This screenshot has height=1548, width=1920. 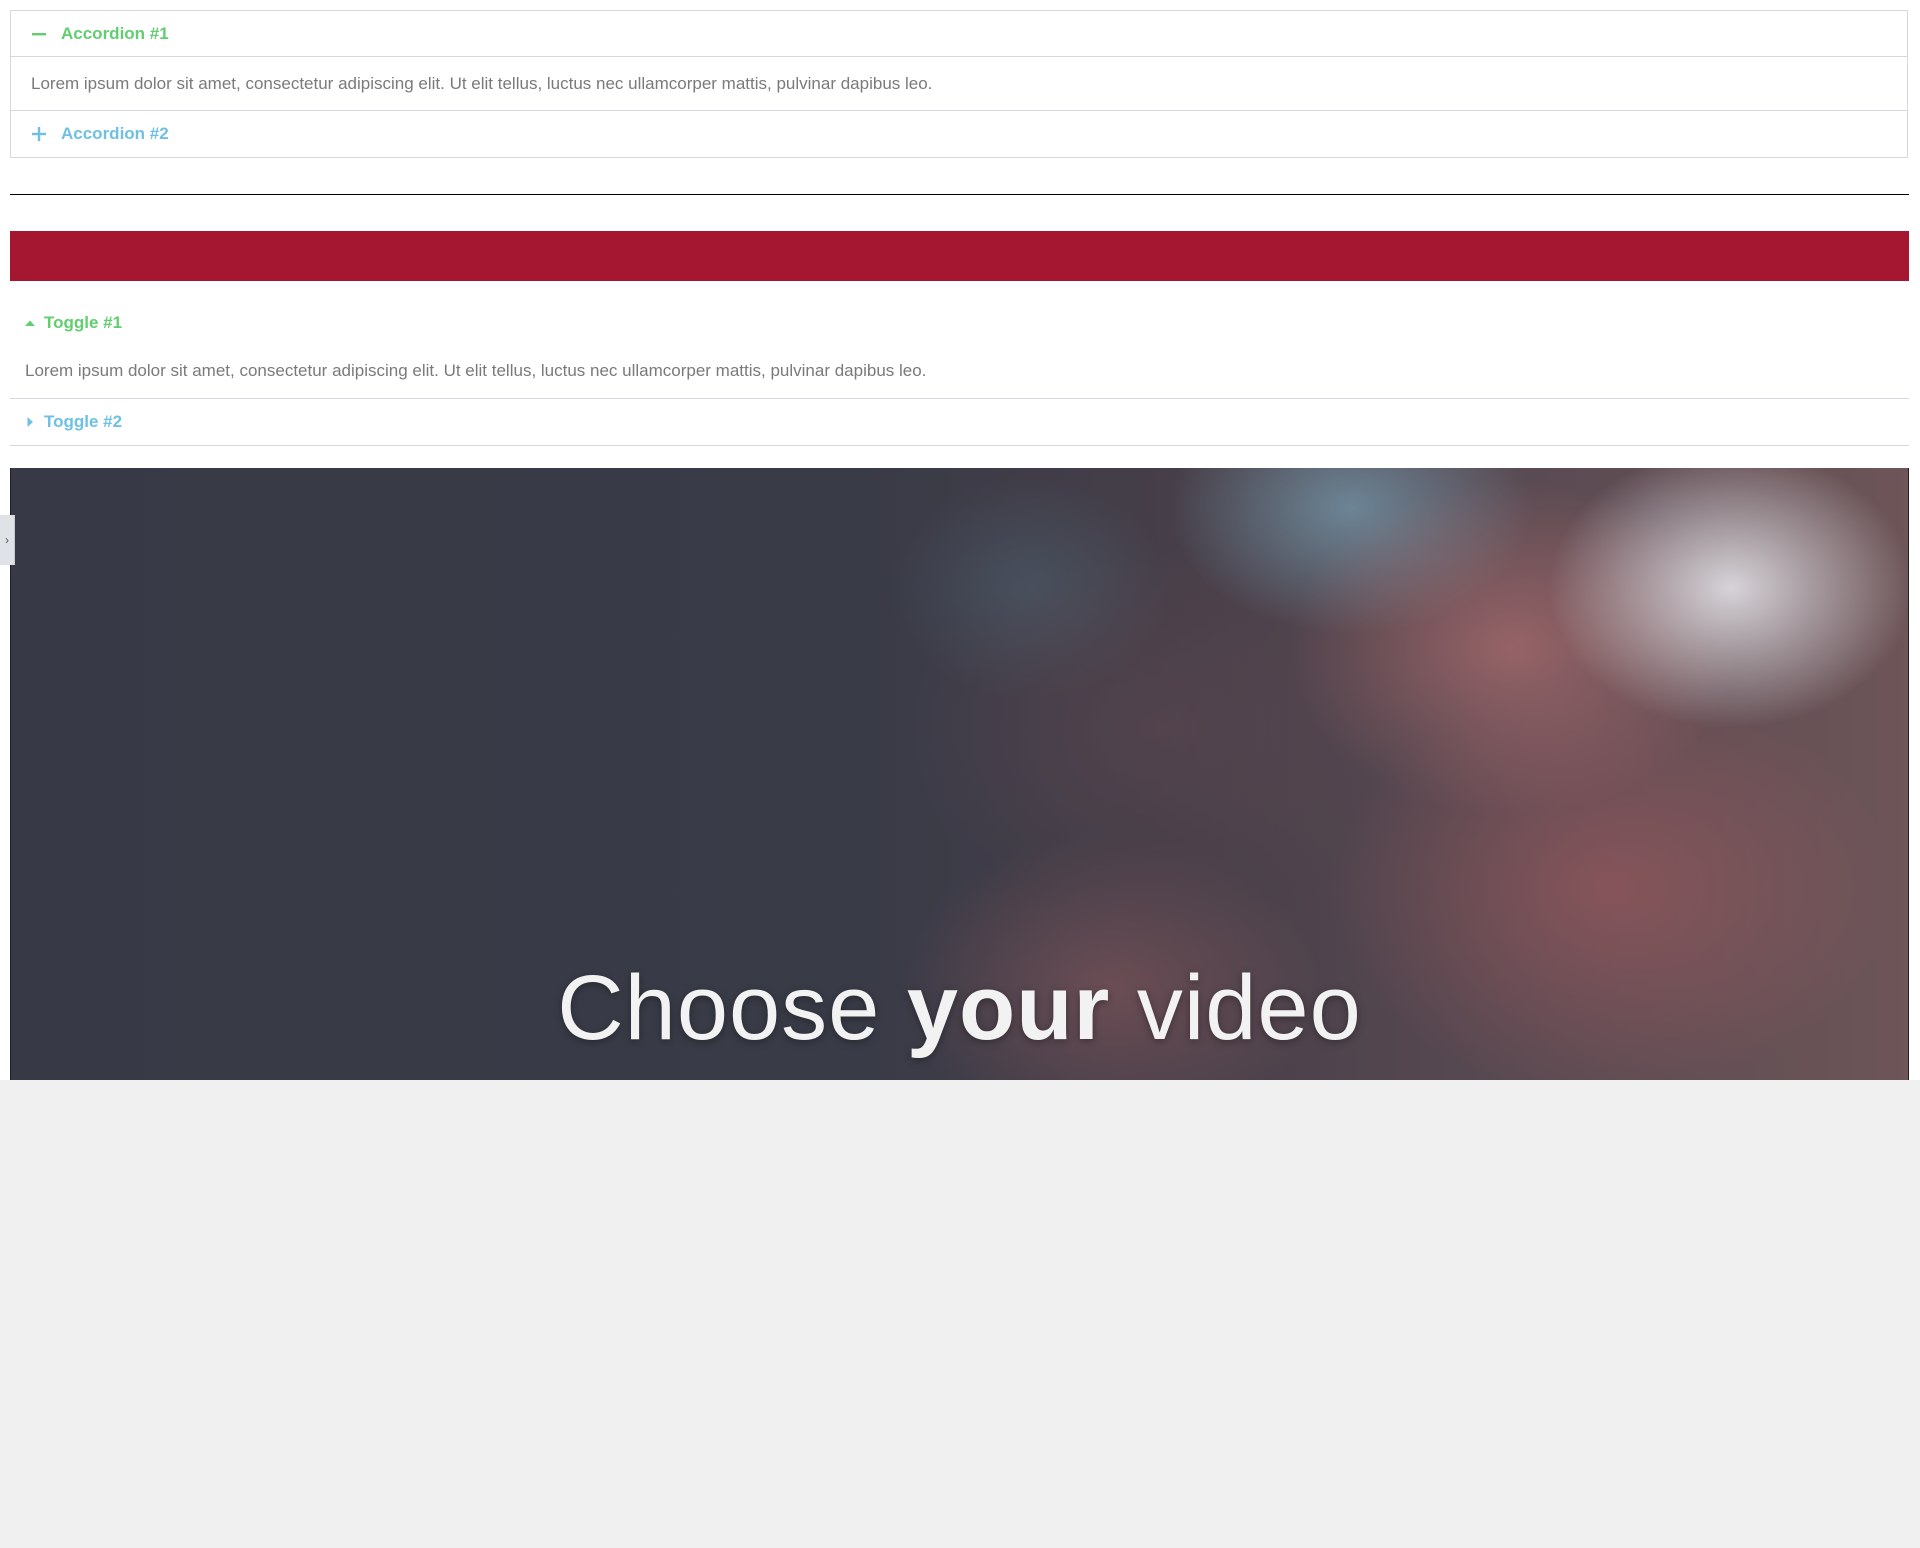 I want to click on caret-up-icon, so click(x=30, y=323).